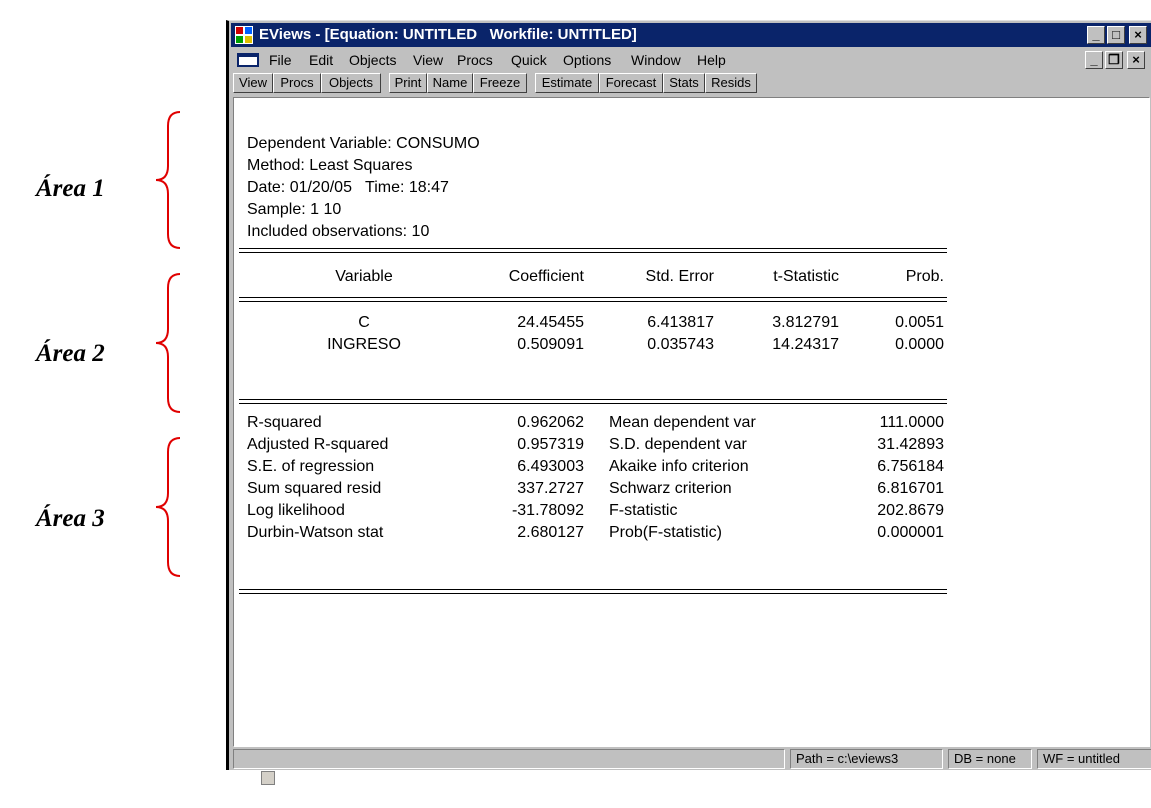 The width and height of the screenshot is (1151, 808). What do you see at coordinates (297, 83) in the screenshot?
I see `procs-button: Procs` at bounding box center [297, 83].